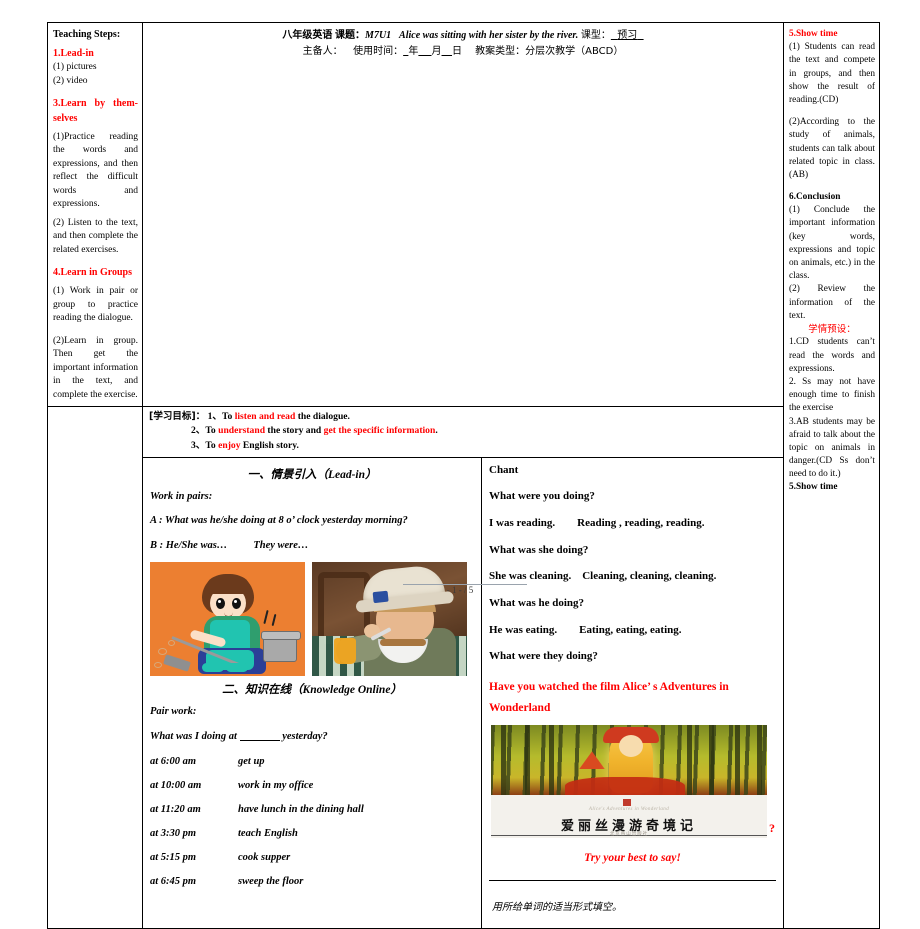 Image resolution: width=920 pixels, height=929 pixels. What do you see at coordinates (832, 329) in the screenshot?
I see `expectation-title: 学情预设：` at bounding box center [832, 329].